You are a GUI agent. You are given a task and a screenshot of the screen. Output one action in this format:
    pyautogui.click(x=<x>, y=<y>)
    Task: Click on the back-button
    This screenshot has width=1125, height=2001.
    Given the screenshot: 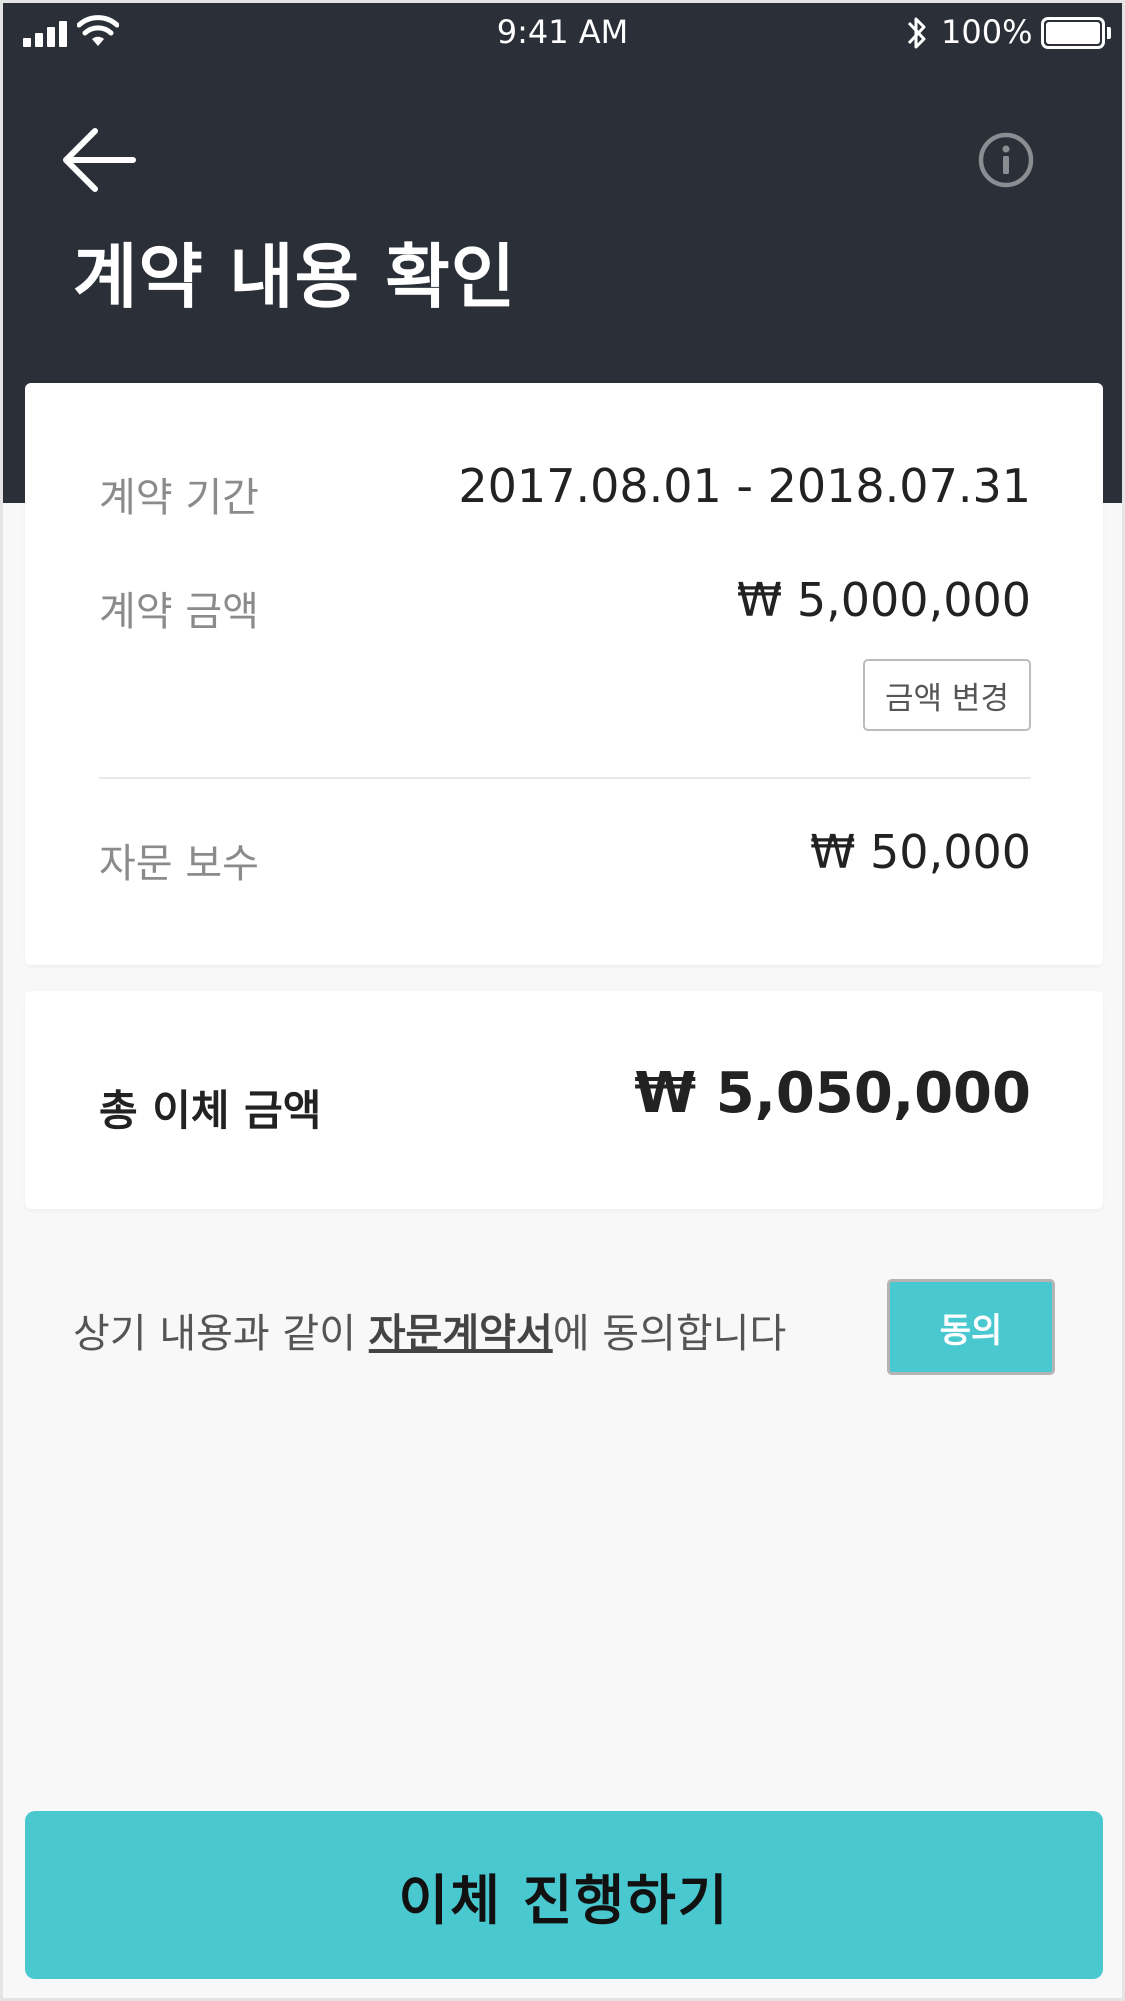 What is the action you would take?
    pyautogui.click(x=99, y=160)
    